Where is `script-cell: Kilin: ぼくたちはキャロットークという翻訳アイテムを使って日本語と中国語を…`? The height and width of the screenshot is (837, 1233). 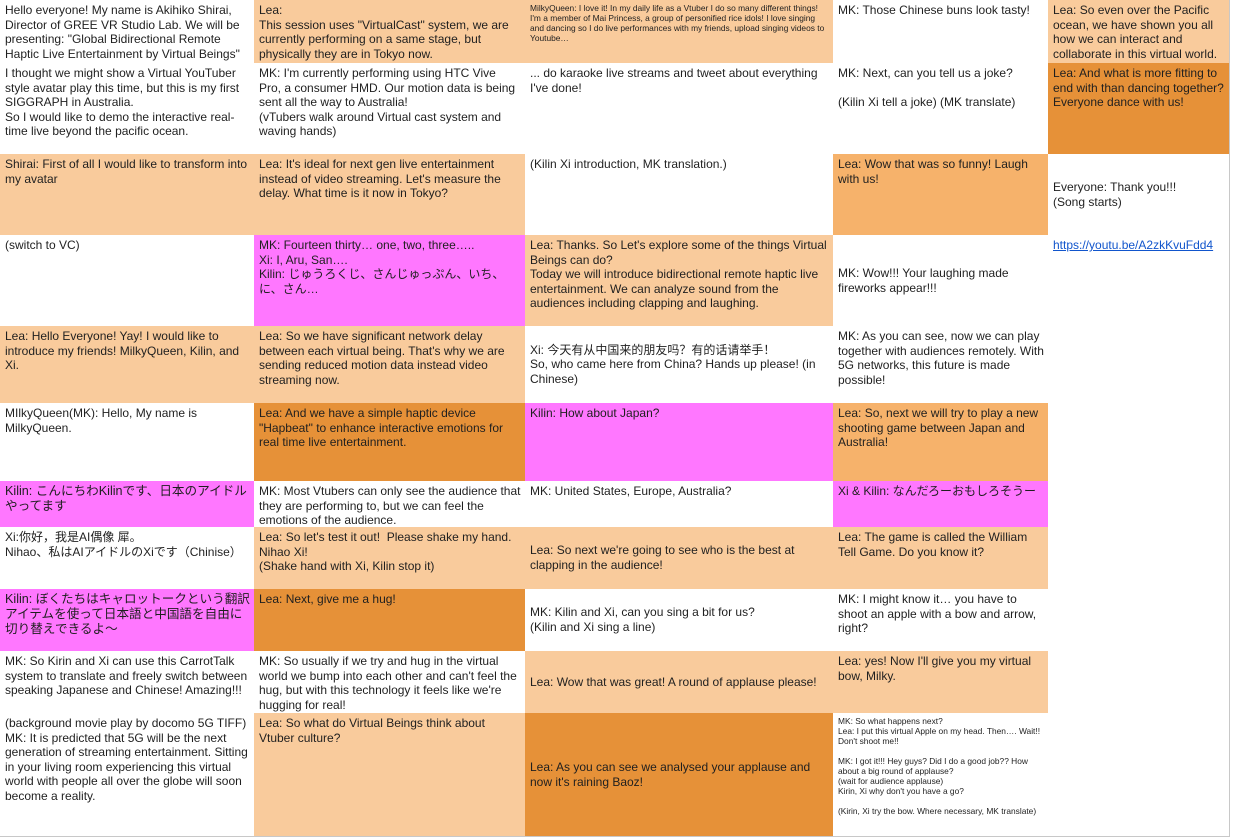
script-cell: Kilin: ぼくたちはキャロットークという翻訳アイテムを使って日本語と中国語を… is located at coordinates (127, 620).